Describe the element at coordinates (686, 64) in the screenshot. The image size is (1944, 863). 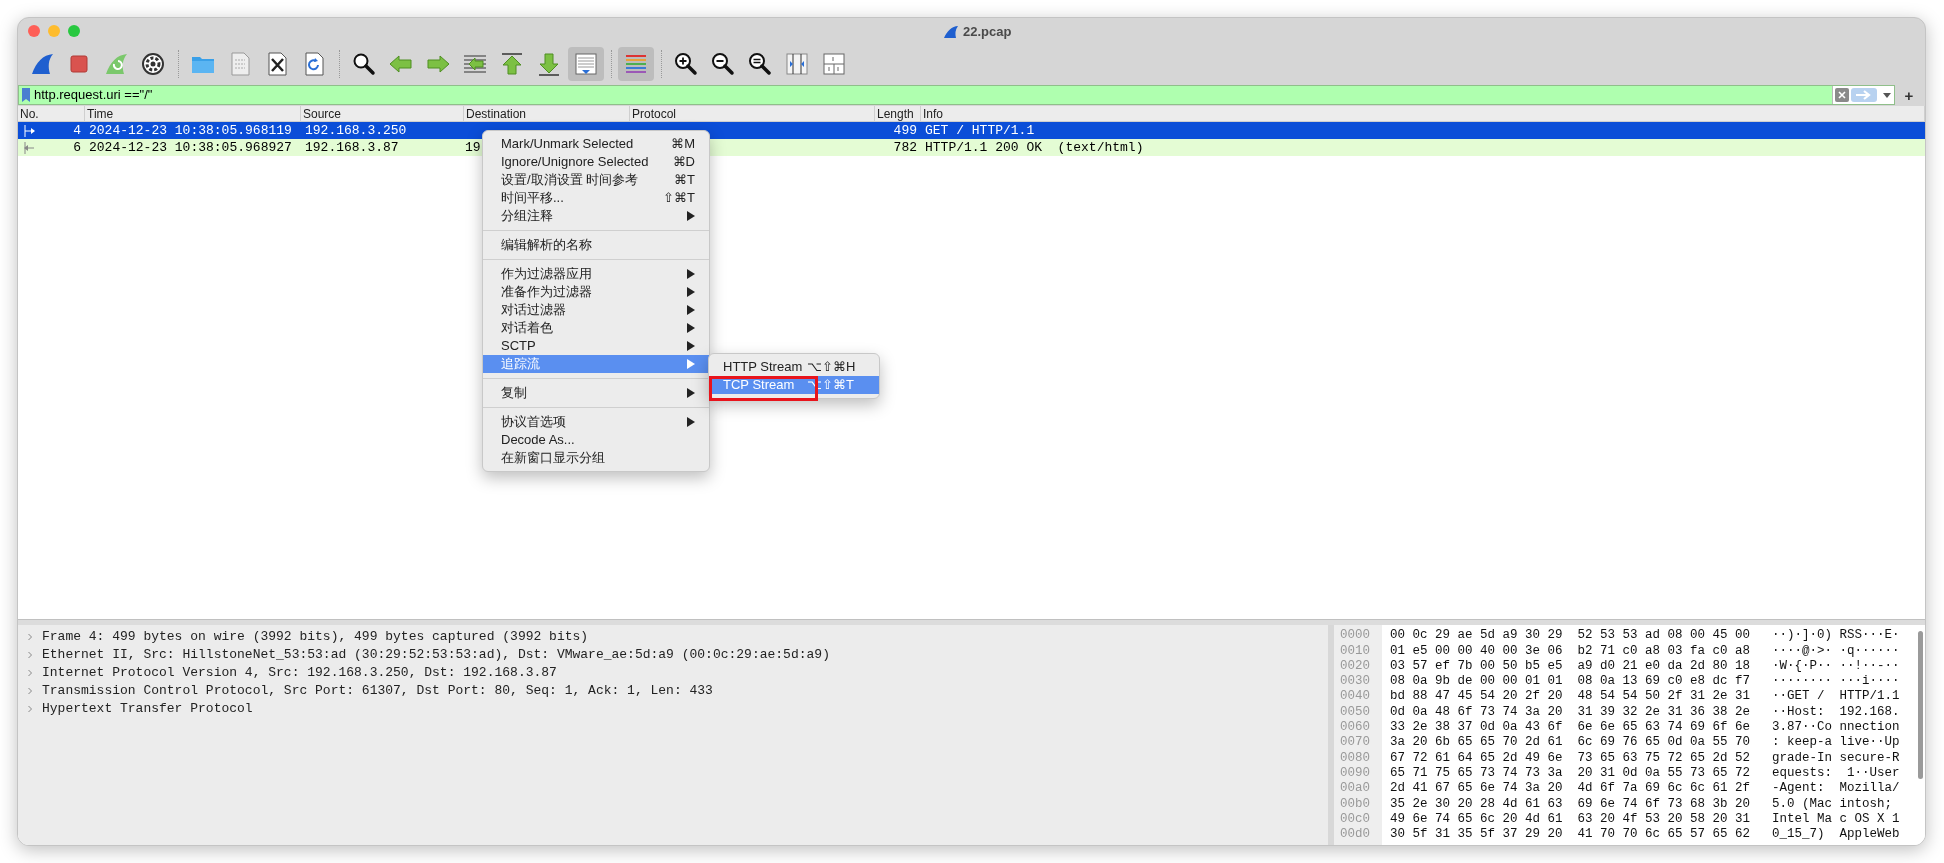
I see `zoom-in-icon` at that location.